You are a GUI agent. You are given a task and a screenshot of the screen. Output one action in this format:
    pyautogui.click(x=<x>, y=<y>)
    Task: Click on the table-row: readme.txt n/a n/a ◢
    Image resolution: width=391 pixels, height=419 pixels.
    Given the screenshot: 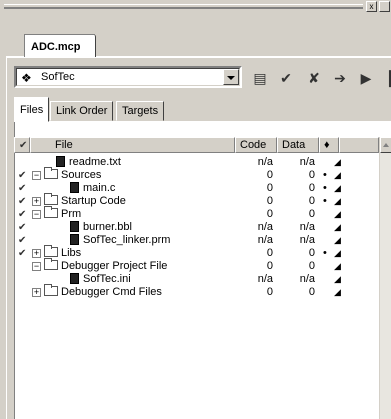 What is the action you would take?
    pyautogui.click(x=196, y=162)
    